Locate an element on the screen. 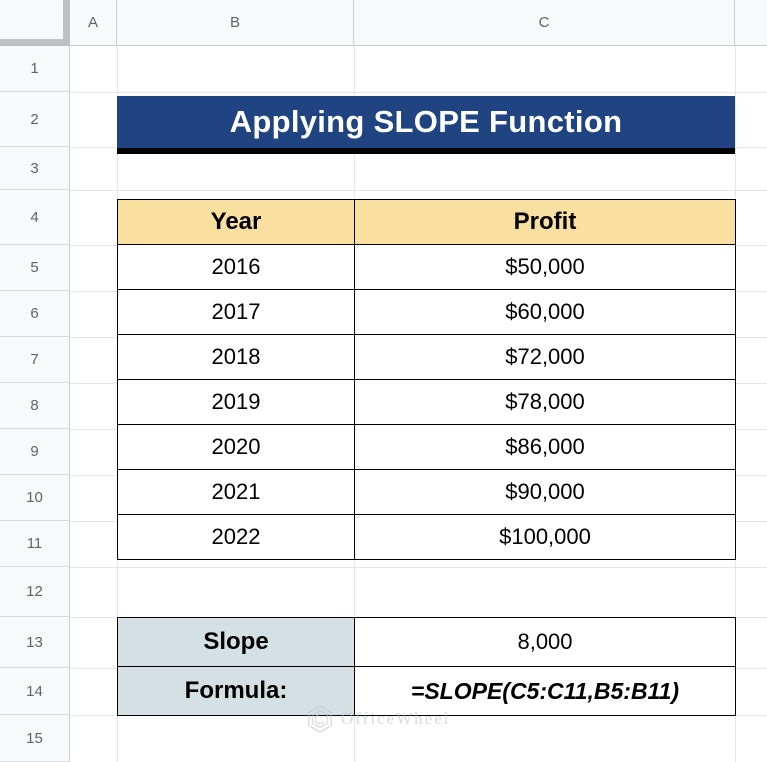 The height and width of the screenshot is (762, 767). table-row: 2019 $78,000 is located at coordinates (426, 402).